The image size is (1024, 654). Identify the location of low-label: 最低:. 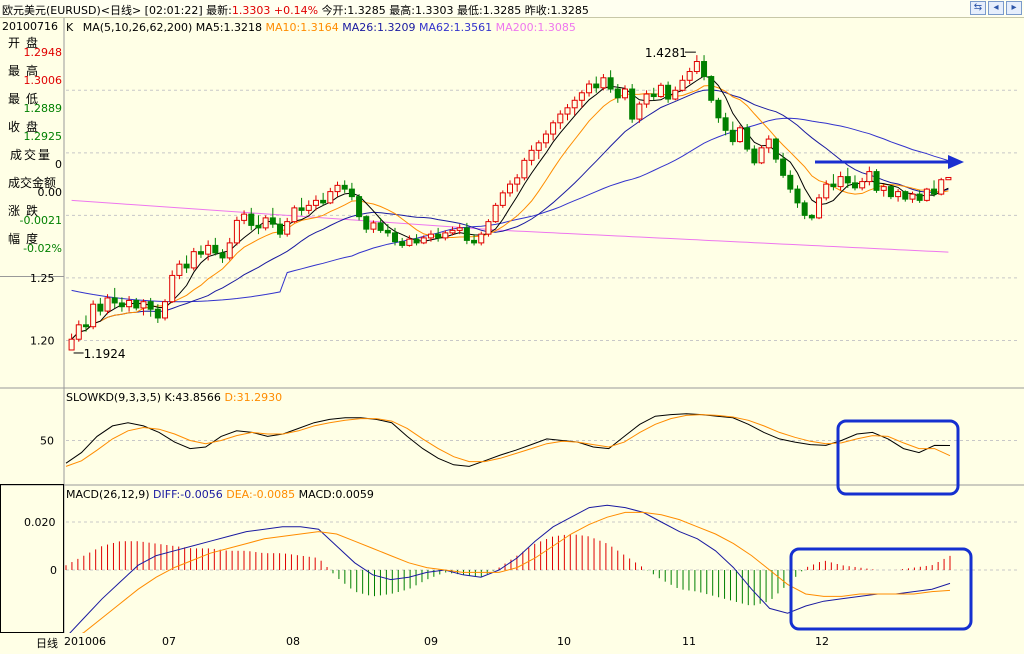
(470, 10).